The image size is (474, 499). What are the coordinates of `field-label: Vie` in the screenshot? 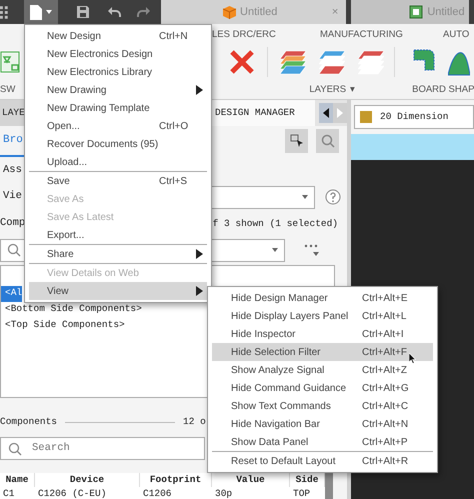 It's located at (12, 196).